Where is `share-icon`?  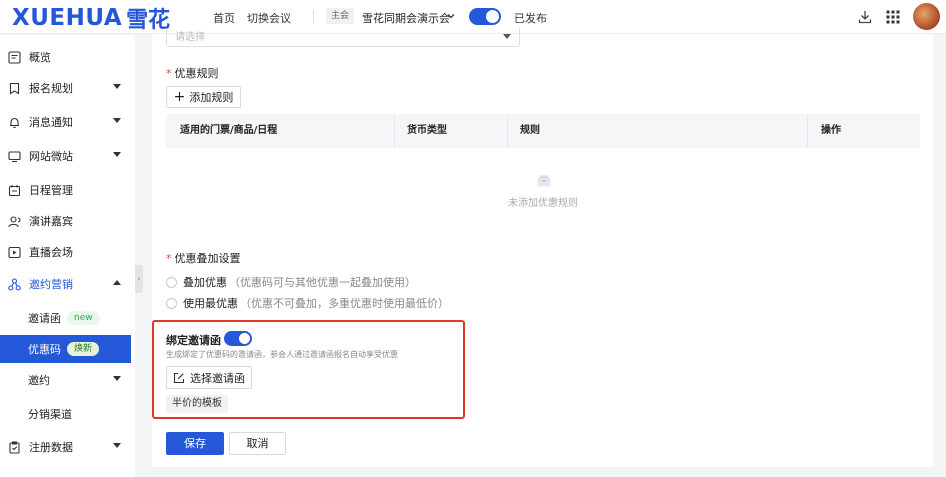 share-icon is located at coordinates (14, 284).